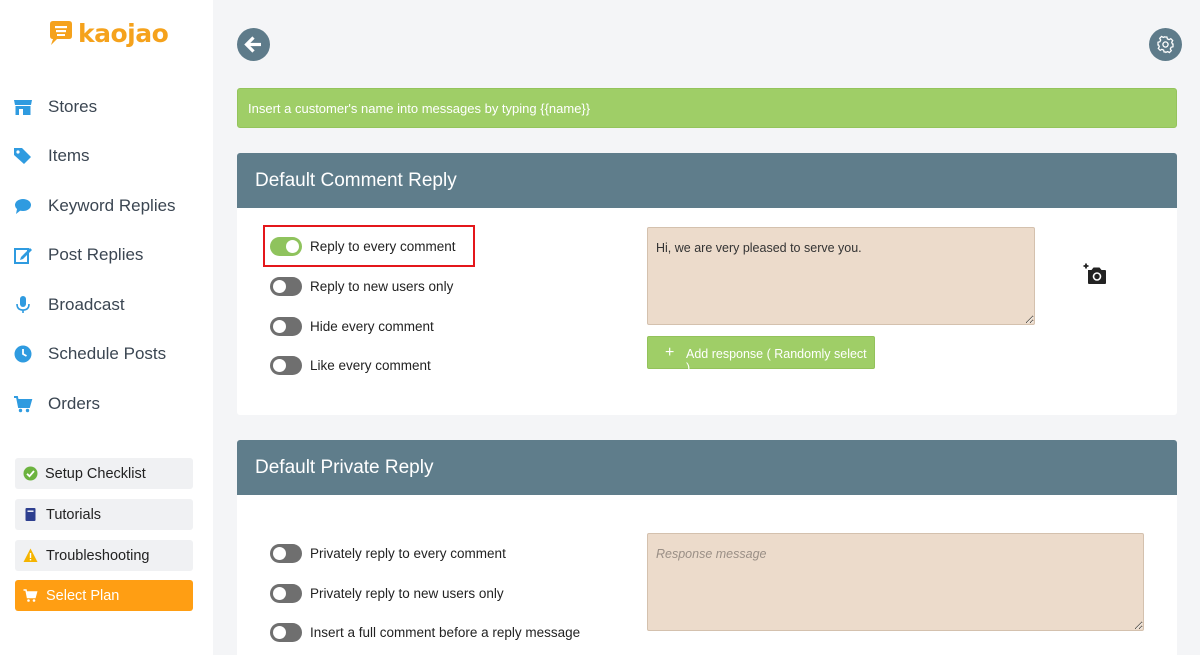 The image size is (1200, 655). Describe the element at coordinates (369, 246) in the screenshot. I see `highlight-box` at that location.